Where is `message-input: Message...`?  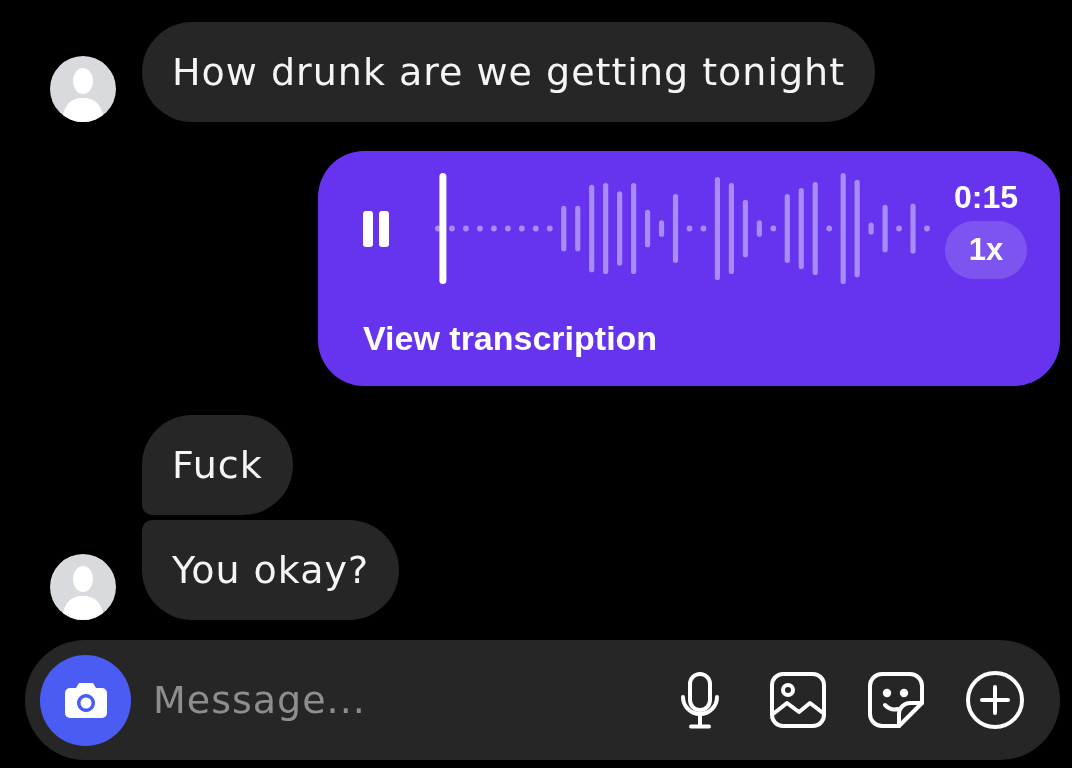 message-input: Message... is located at coordinates (406, 700).